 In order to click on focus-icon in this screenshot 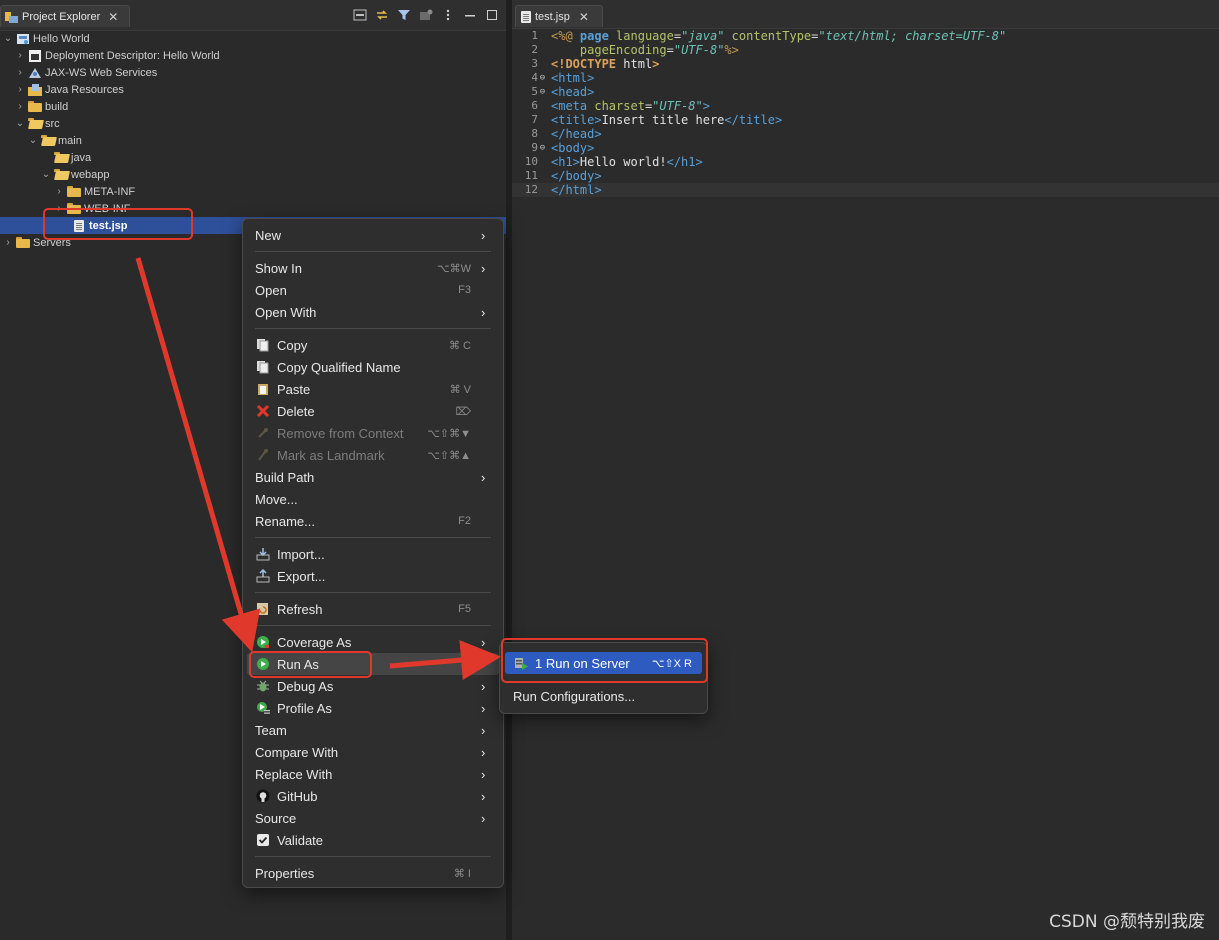, I will do `click(426, 15)`.